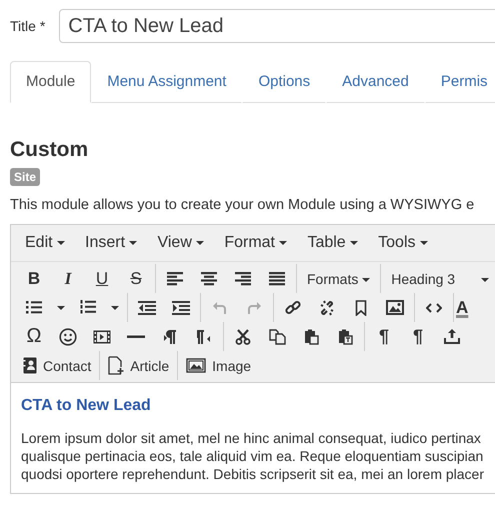  Describe the element at coordinates (375, 82) in the screenshot. I see `tab: Advanced` at that location.